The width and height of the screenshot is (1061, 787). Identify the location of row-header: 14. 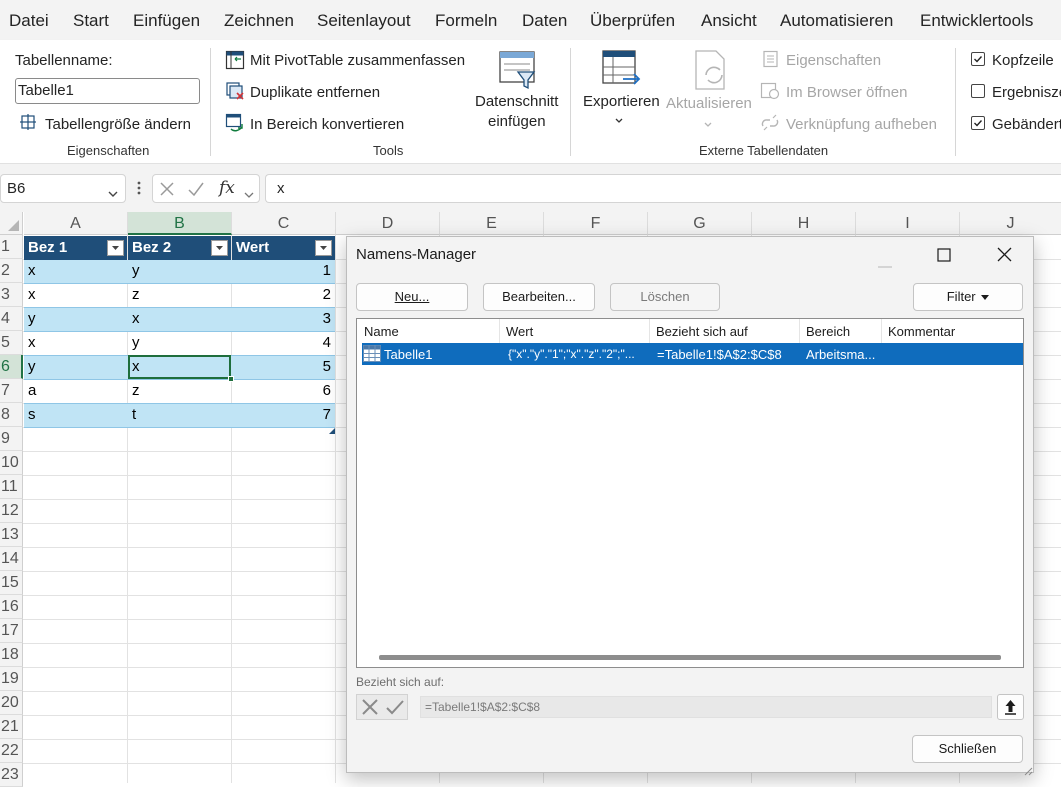
(11, 559).